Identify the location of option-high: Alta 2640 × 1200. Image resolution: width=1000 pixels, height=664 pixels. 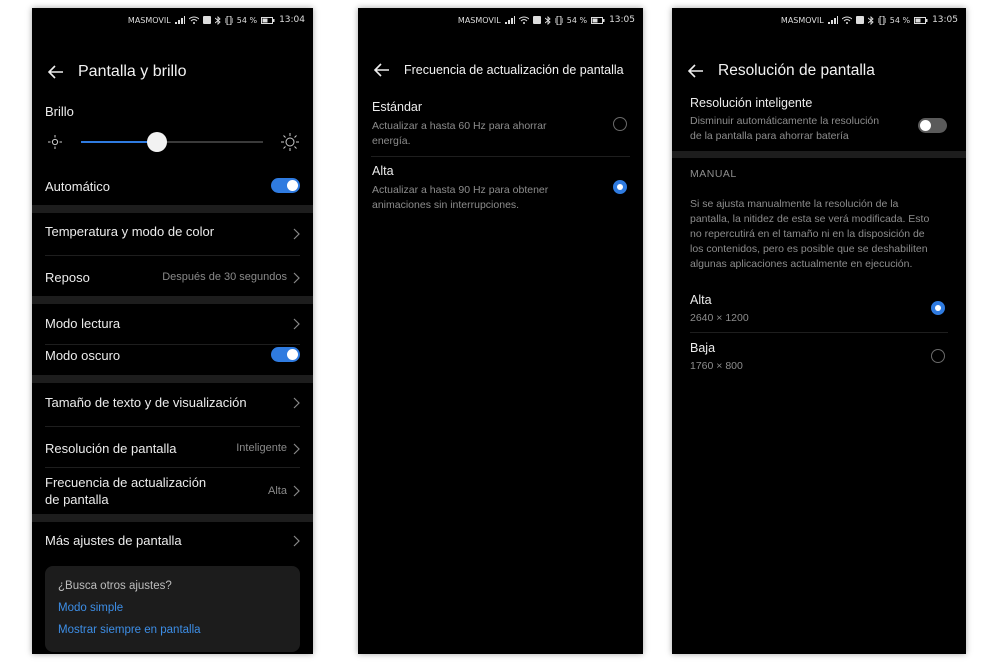
(819, 311).